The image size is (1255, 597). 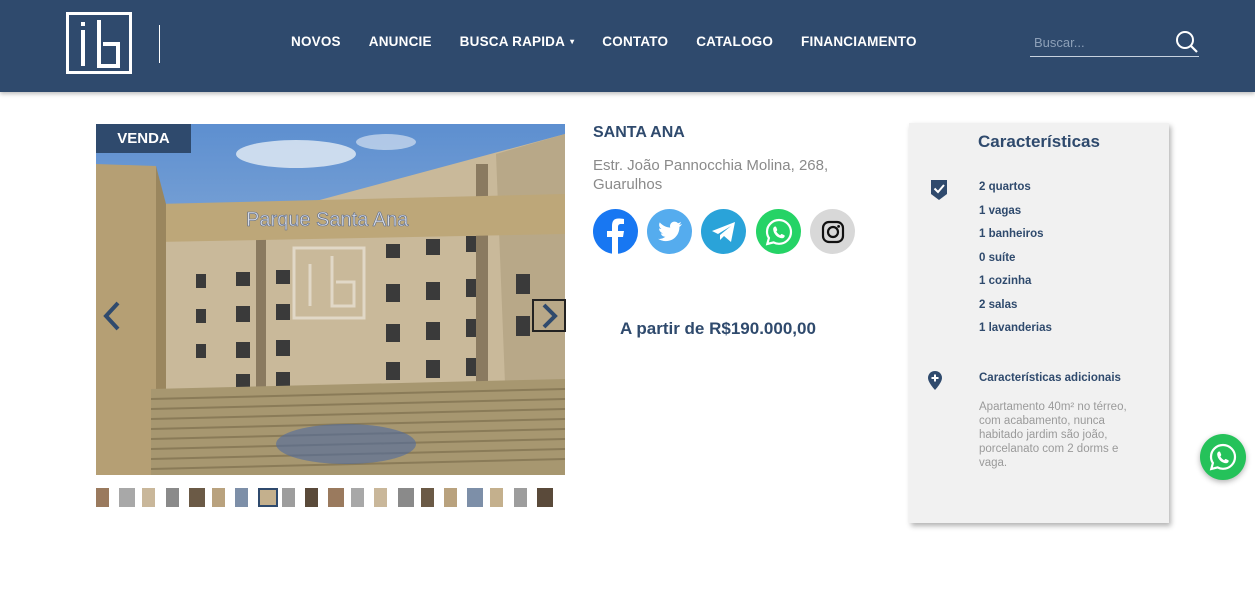 I want to click on search-box, so click(x=1114, y=42).